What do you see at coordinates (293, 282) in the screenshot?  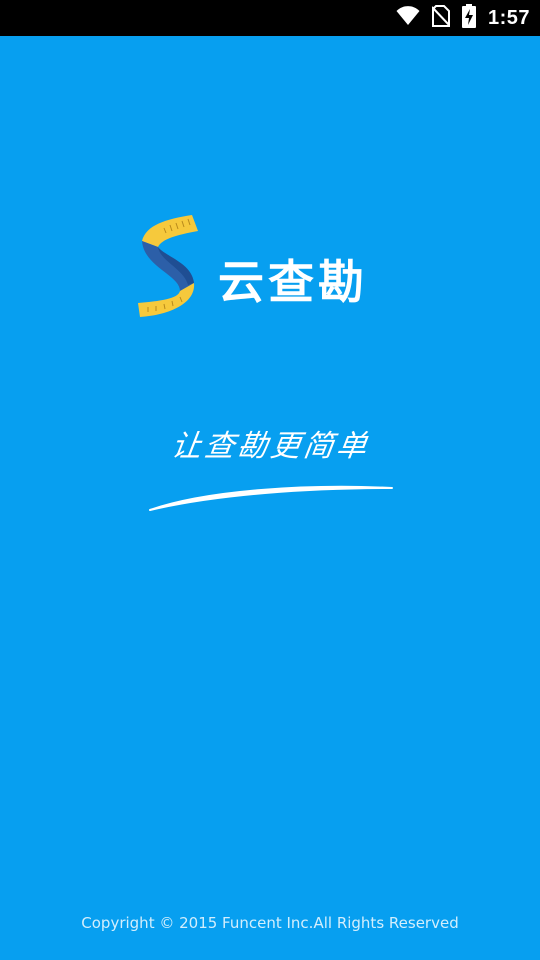 I see `app-name: 云查勘` at bounding box center [293, 282].